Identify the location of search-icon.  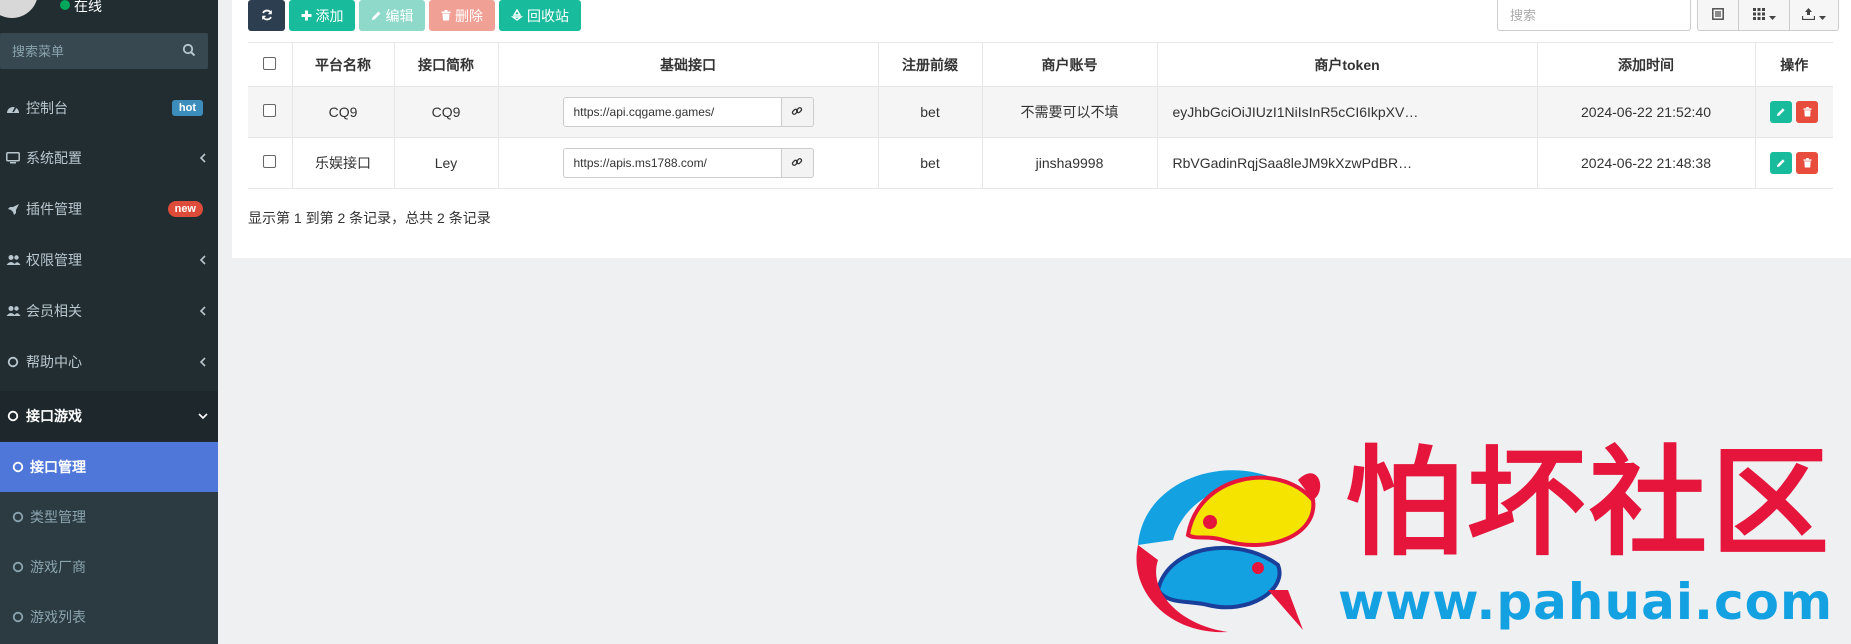
(189, 51).